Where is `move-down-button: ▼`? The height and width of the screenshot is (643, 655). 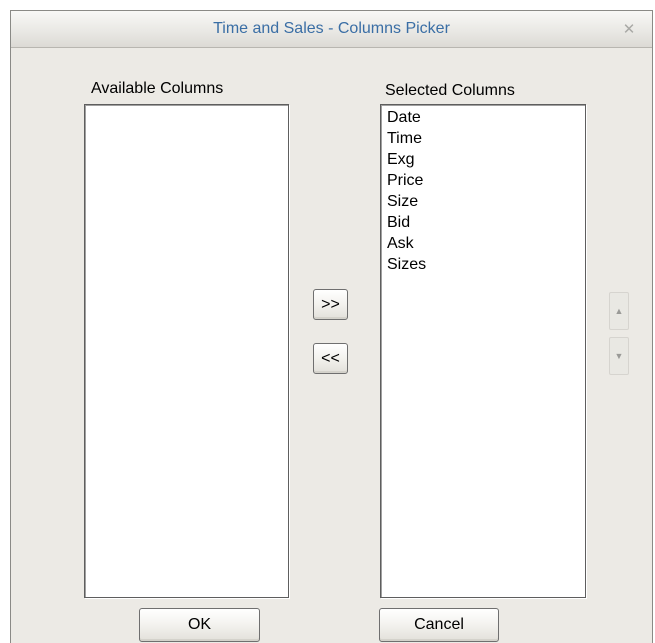 move-down-button: ▼ is located at coordinates (619, 356).